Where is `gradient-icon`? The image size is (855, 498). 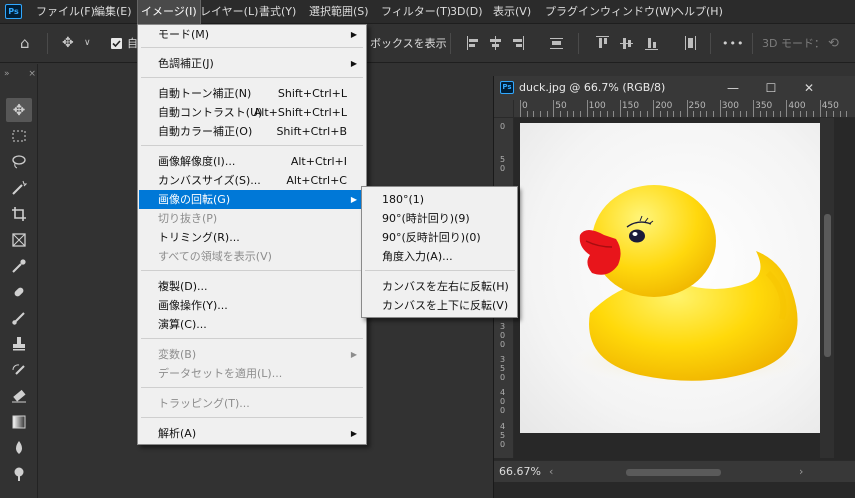
gradient-icon is located at coordinates (19, 422).